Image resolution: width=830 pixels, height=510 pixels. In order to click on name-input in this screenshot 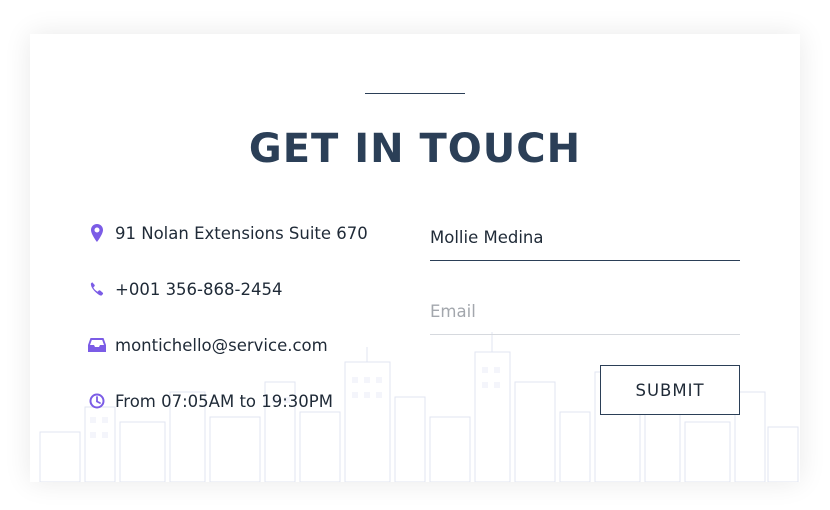, I will do `click(585, 237)`.